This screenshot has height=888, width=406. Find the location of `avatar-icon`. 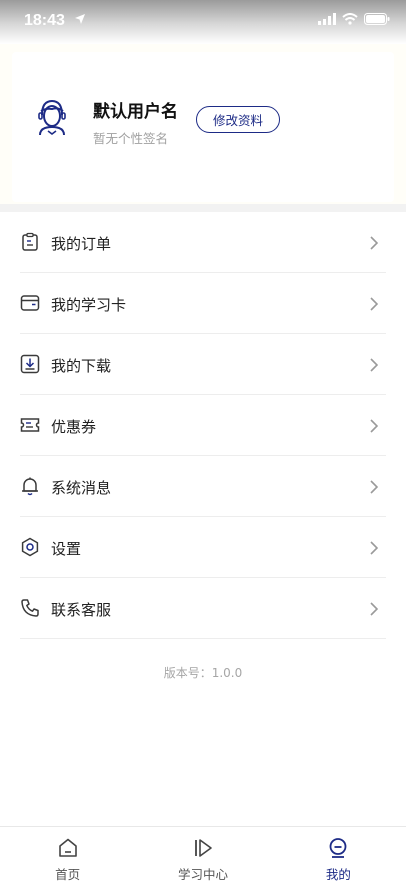

avatar-icon is located at coordinates (52, 117).